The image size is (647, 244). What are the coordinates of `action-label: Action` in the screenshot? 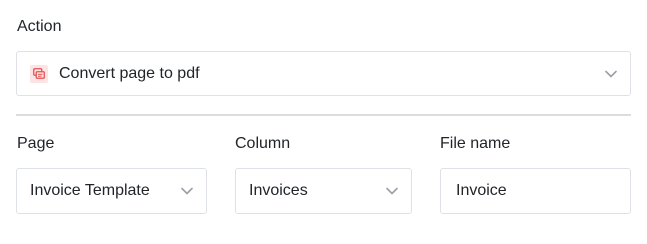 It's located at (39, 26).